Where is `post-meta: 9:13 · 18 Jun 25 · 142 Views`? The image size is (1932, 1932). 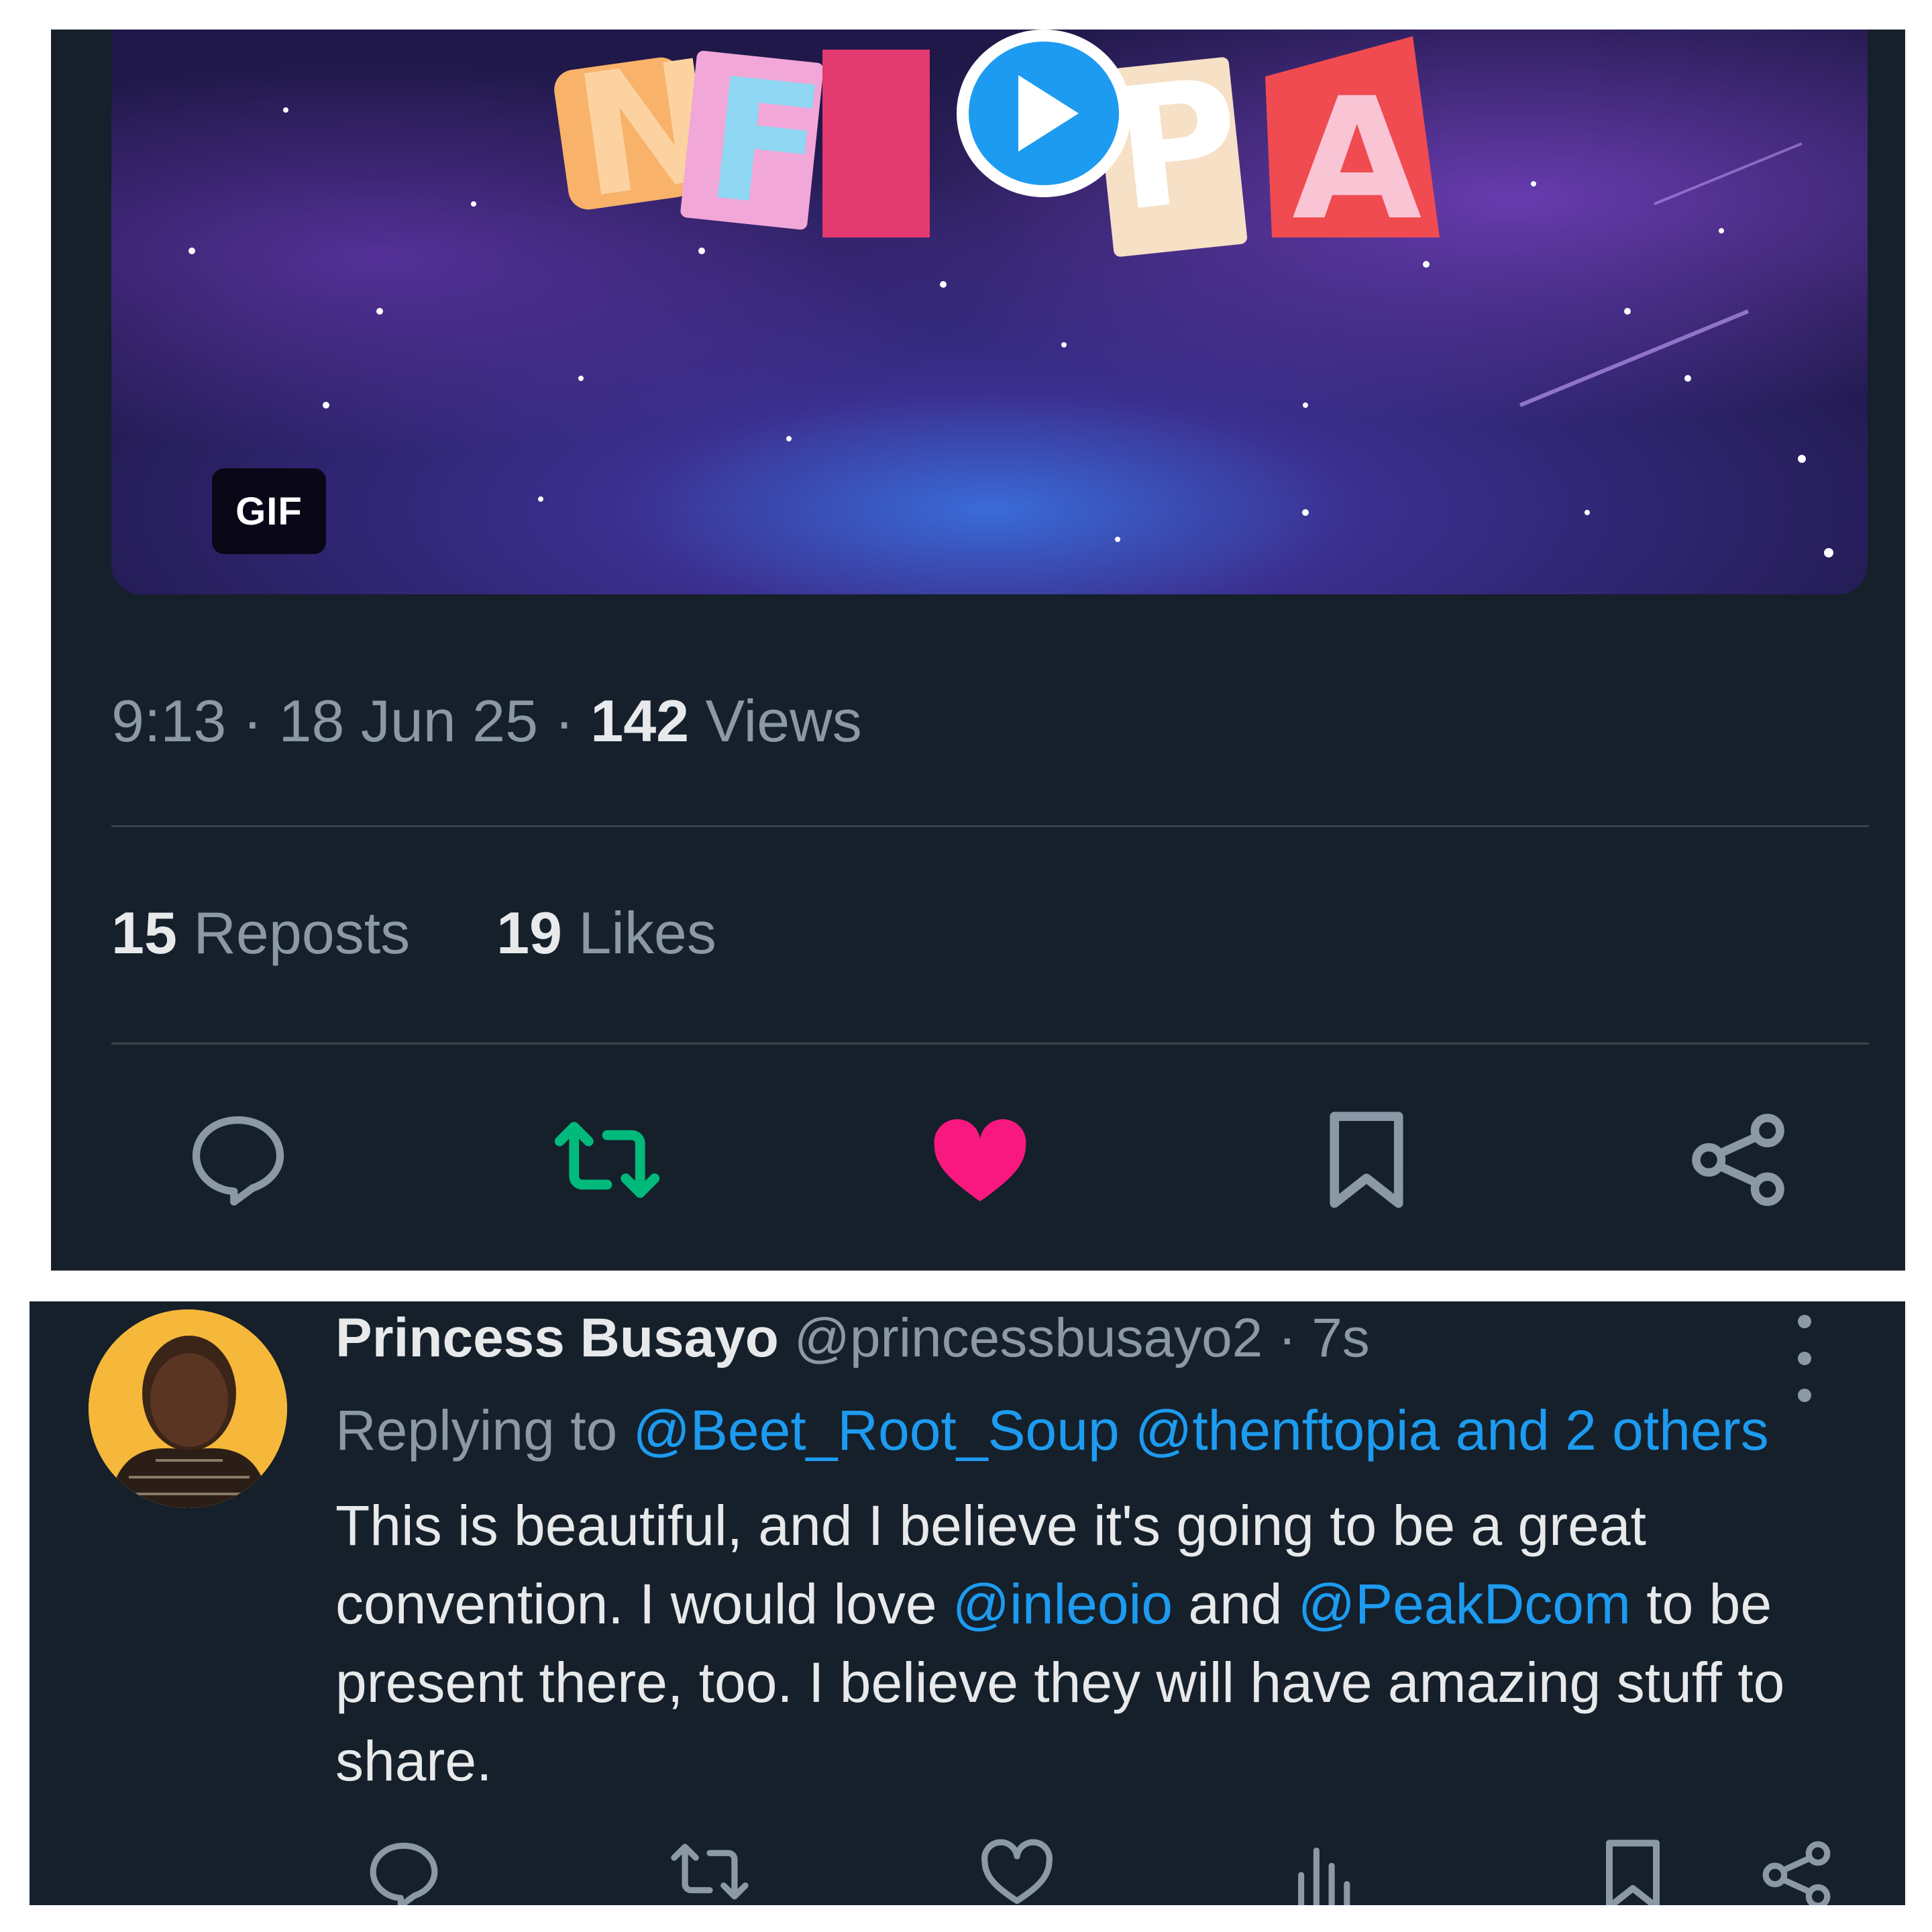 post-meta: 9:13 · 18 Jun 25 · 142 Views is located at coordinates (486, 721).